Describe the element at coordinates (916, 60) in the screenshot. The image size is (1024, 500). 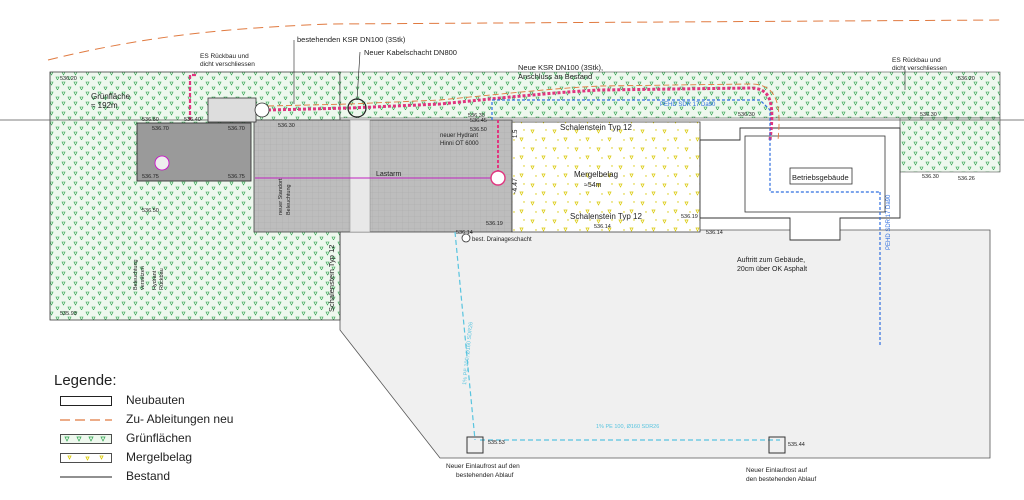
I see `es-right-label-1: ES Rückbau und` at that location.